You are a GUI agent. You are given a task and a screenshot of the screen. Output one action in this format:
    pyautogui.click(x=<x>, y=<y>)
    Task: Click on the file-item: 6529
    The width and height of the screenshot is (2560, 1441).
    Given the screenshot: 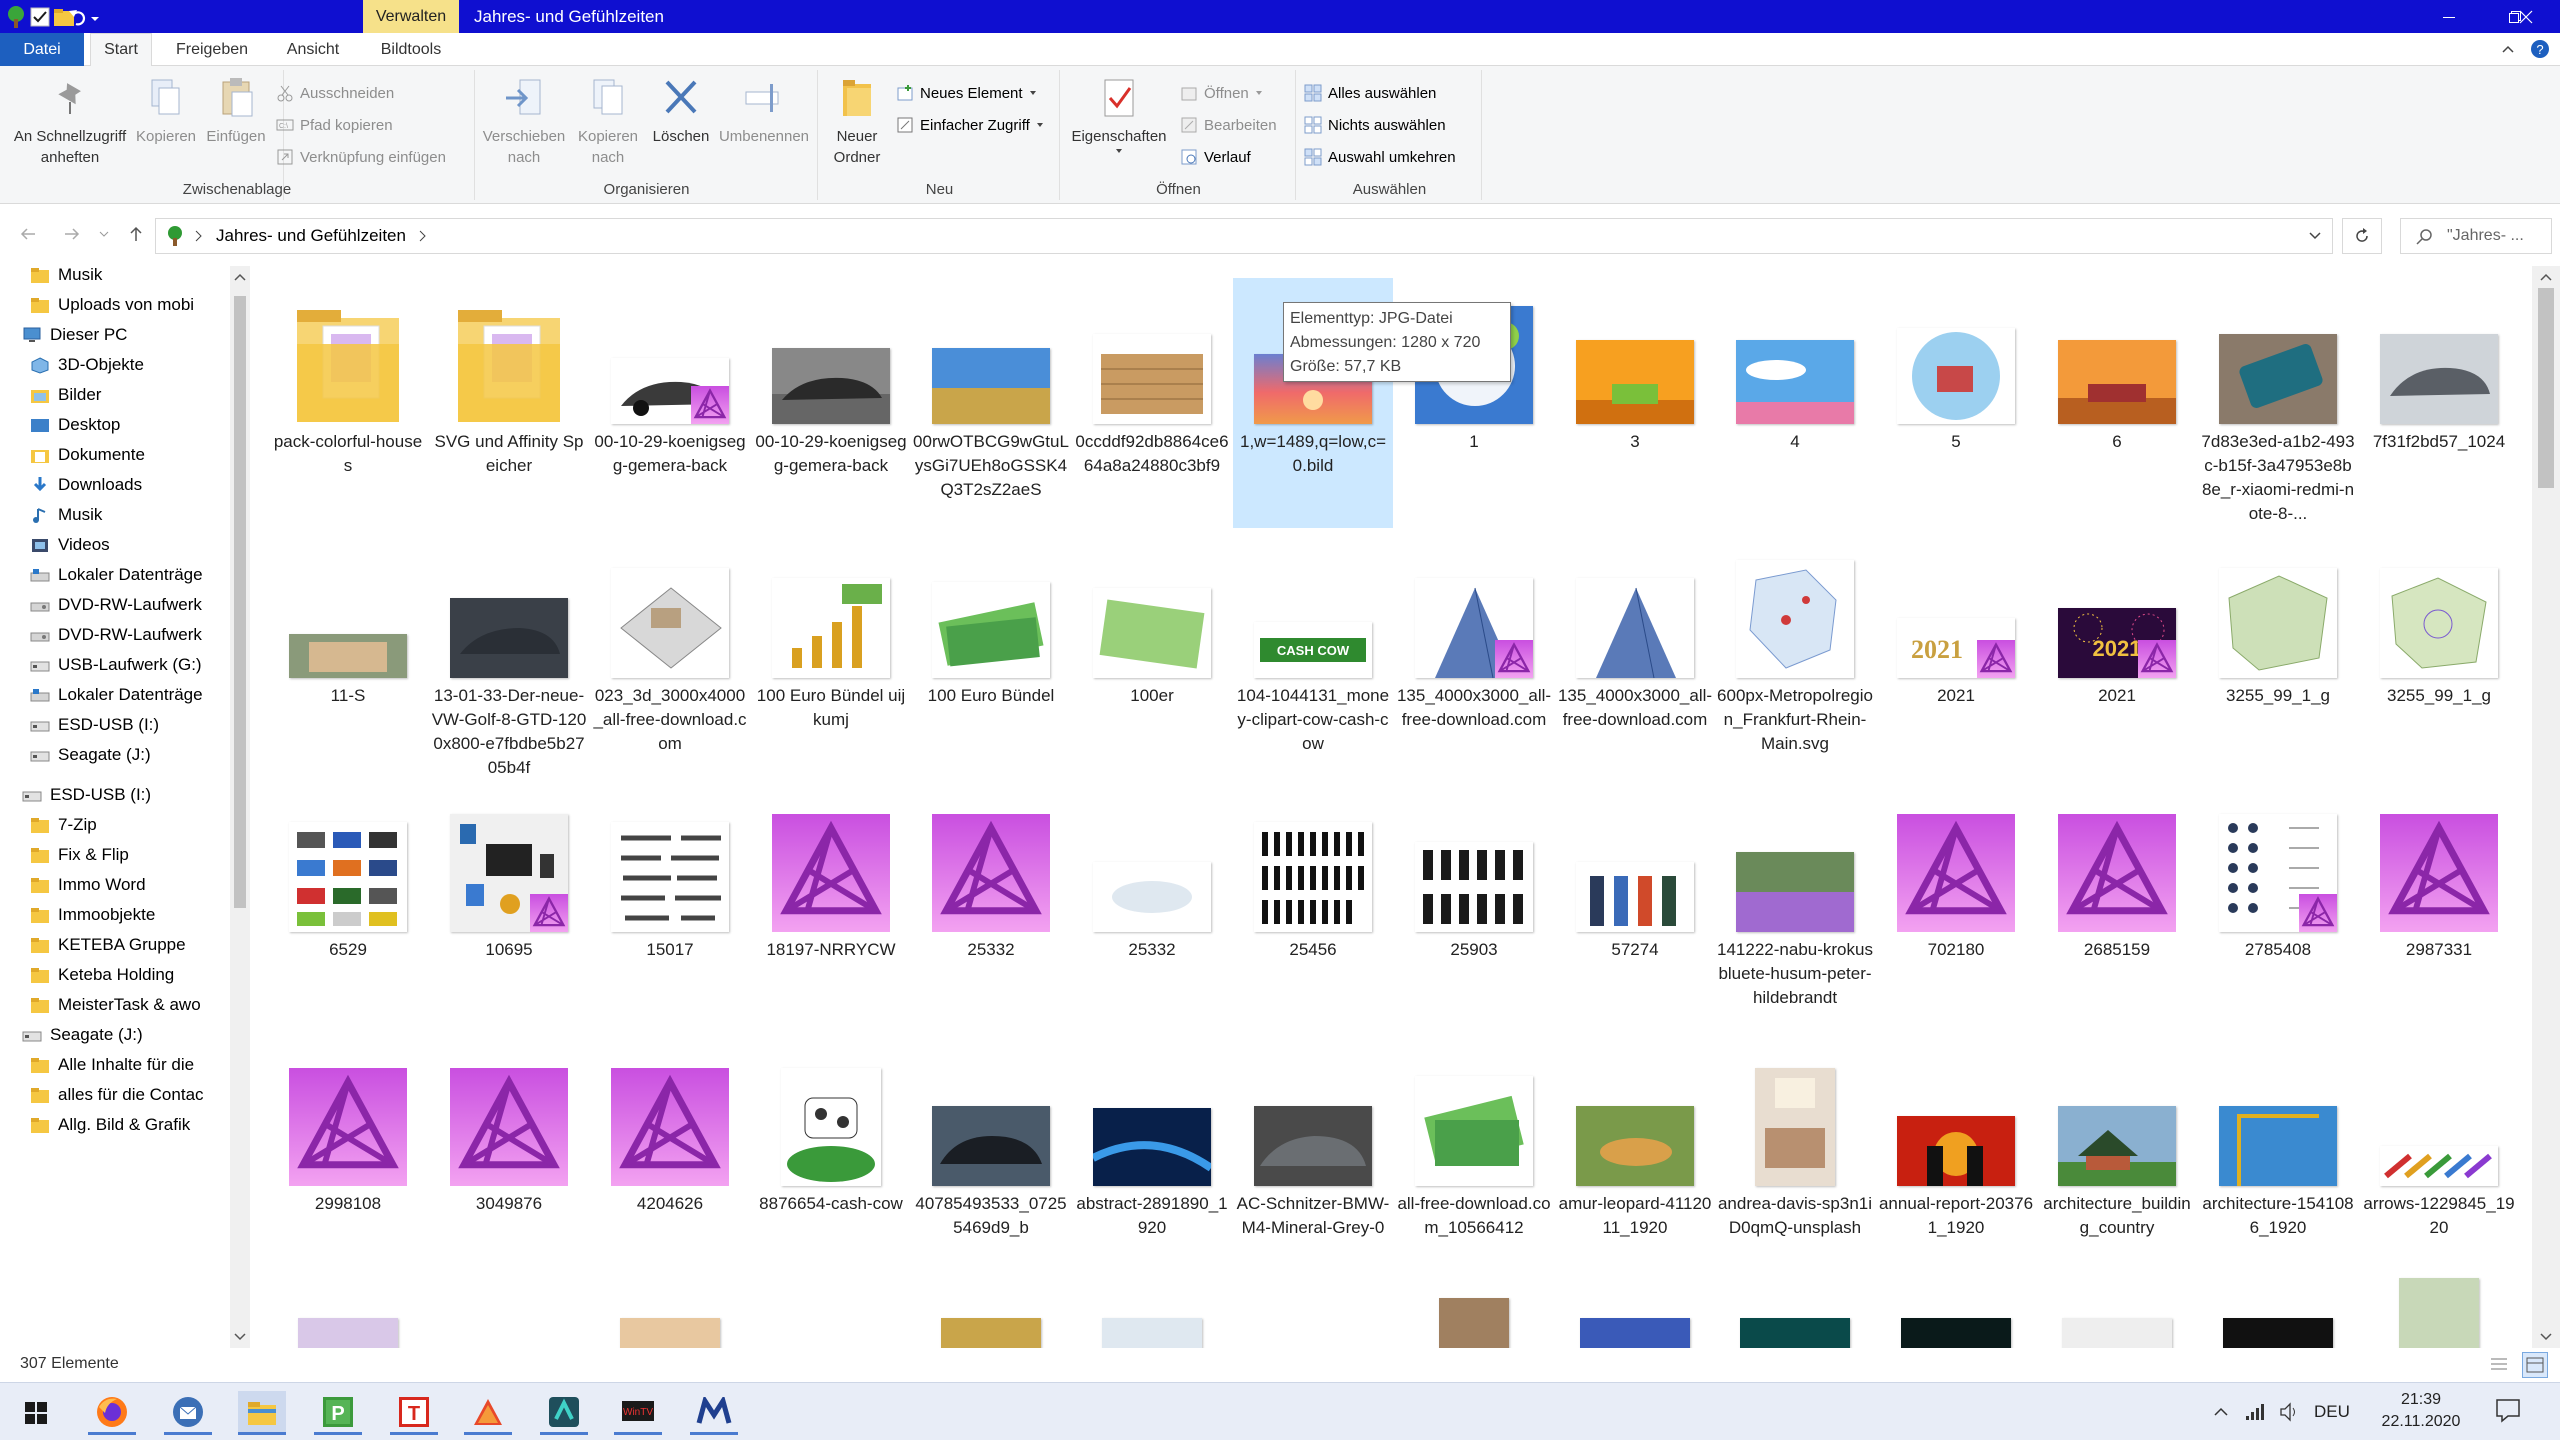 What is the action you would take?
    pyautogui.click(x=348, y=911)
    